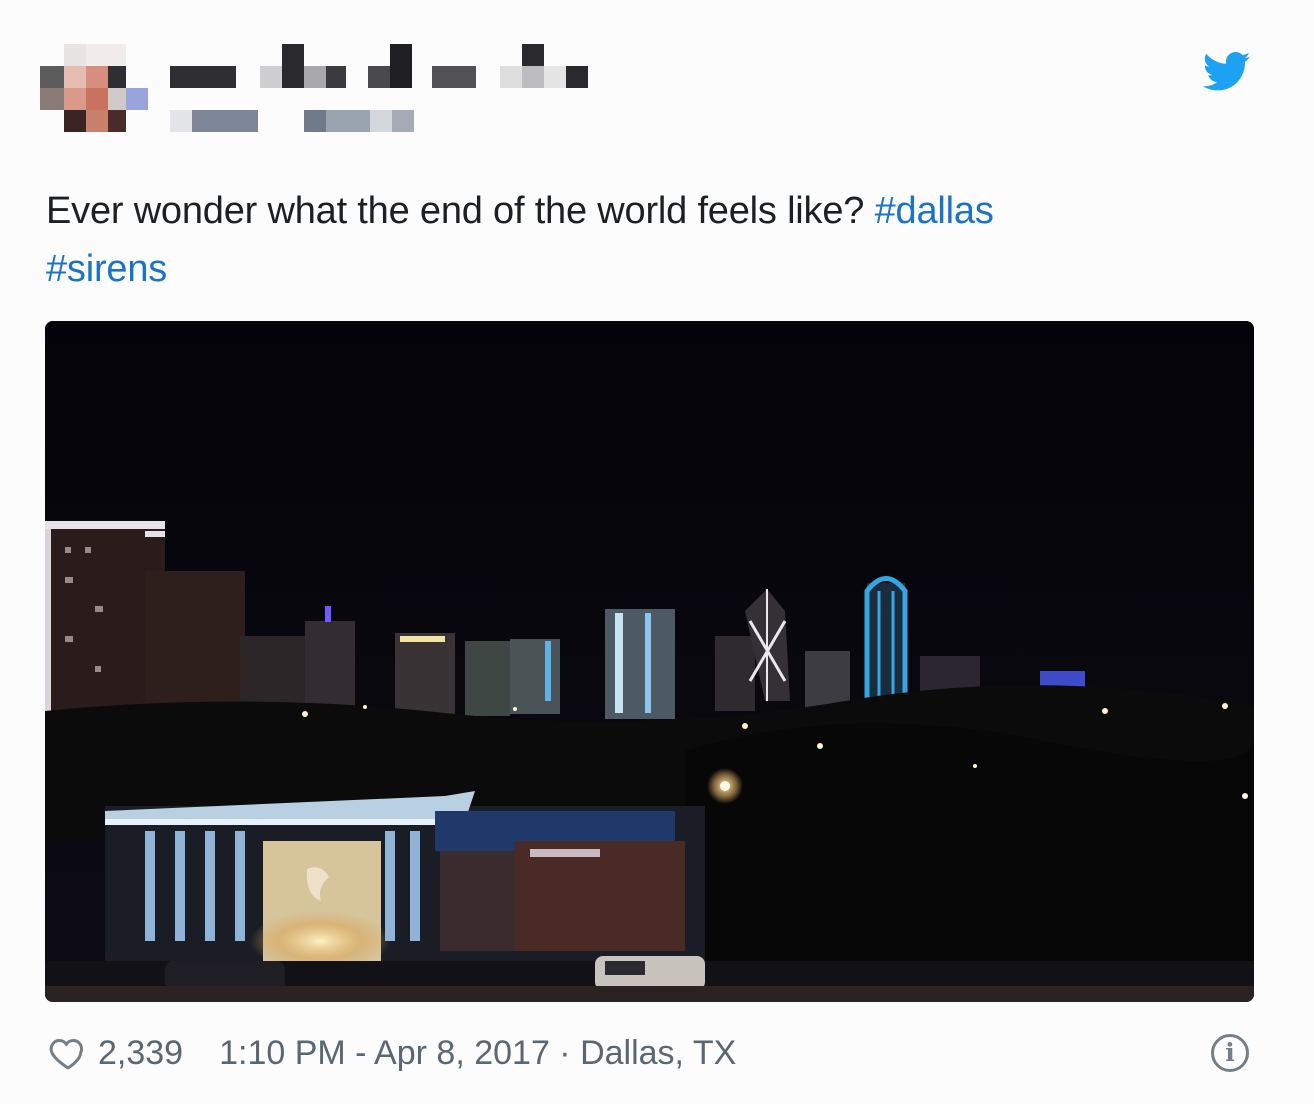  What do you see at coordinates (295, 121) in the screenshot?
I see `user-handle` at bounding box center [295, 121].